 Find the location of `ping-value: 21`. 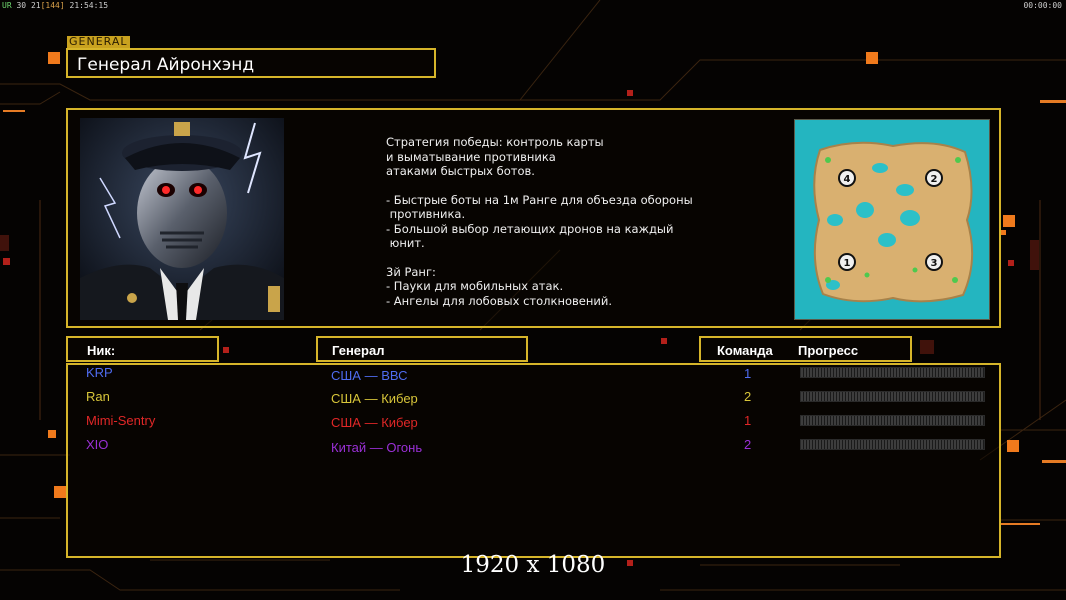

ping-value: 21 is located at coordinates (35, 5).